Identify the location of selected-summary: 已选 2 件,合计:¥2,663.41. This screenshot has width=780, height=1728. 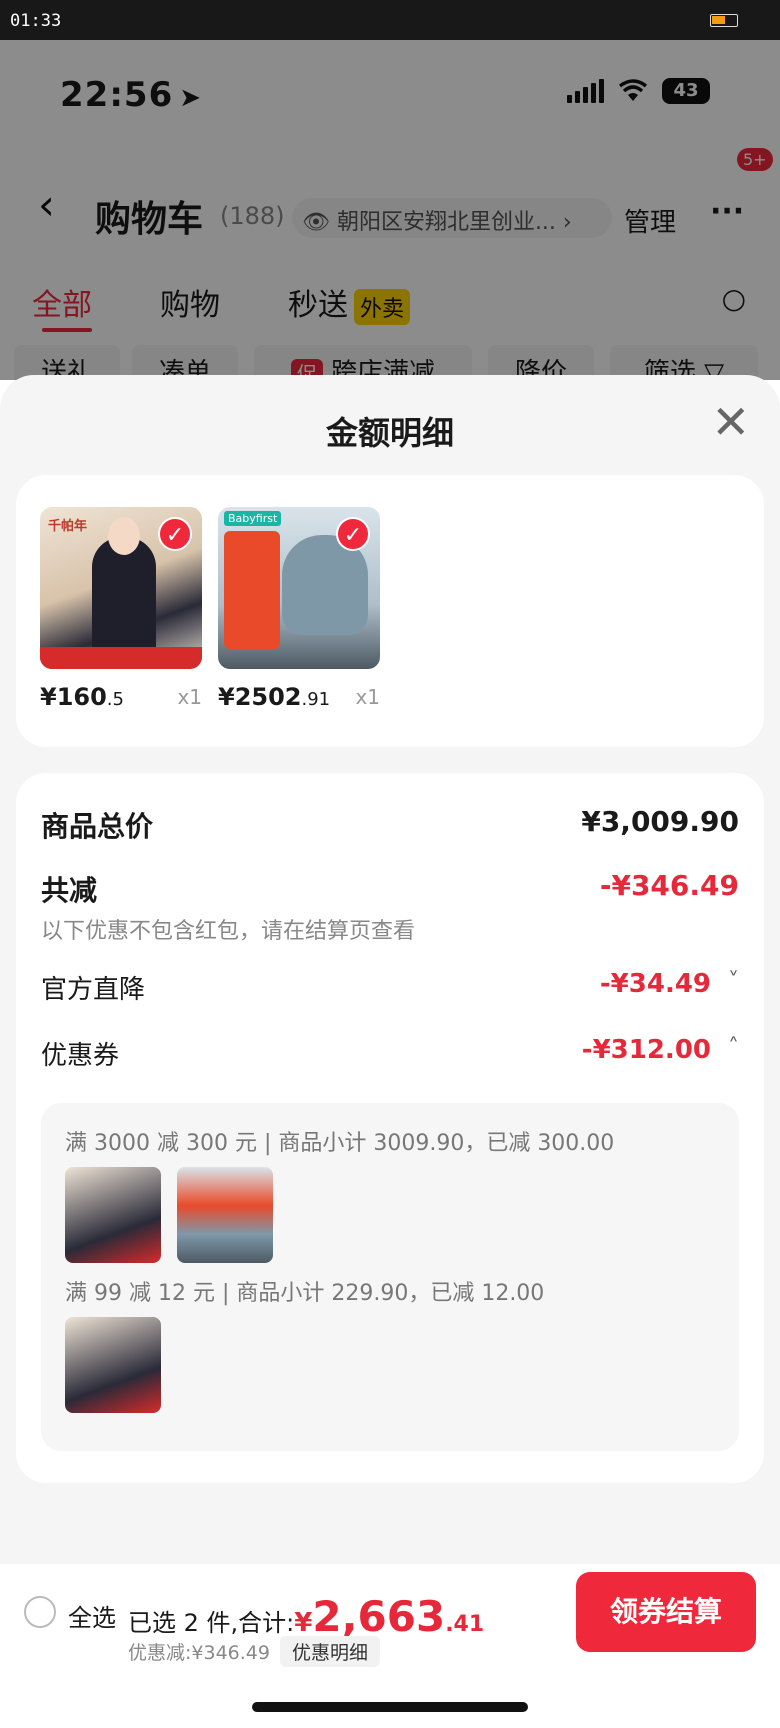
(306, 1616).